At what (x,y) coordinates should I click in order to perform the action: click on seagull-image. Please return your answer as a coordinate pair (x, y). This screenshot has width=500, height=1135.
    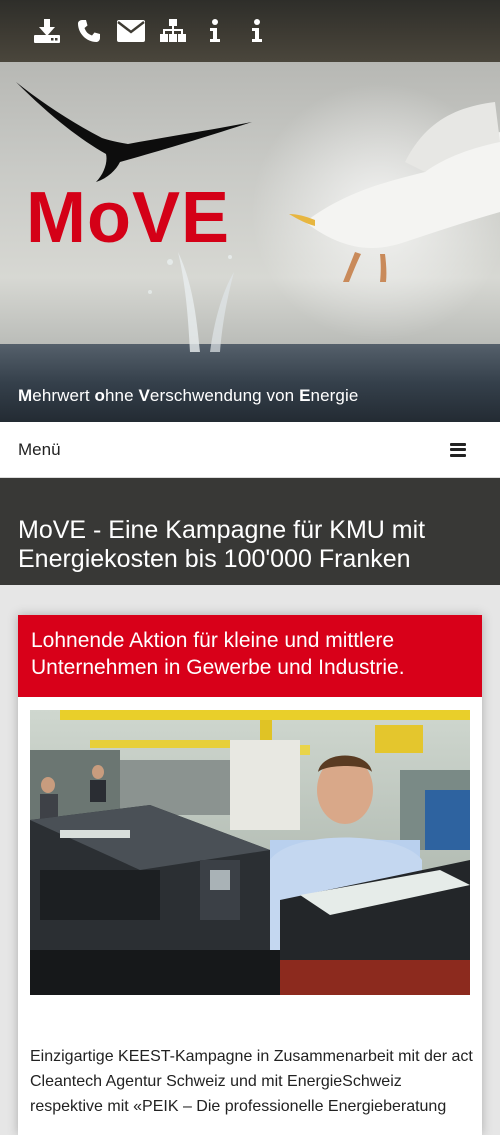
    Looking at the image, I should click on (394, 192).